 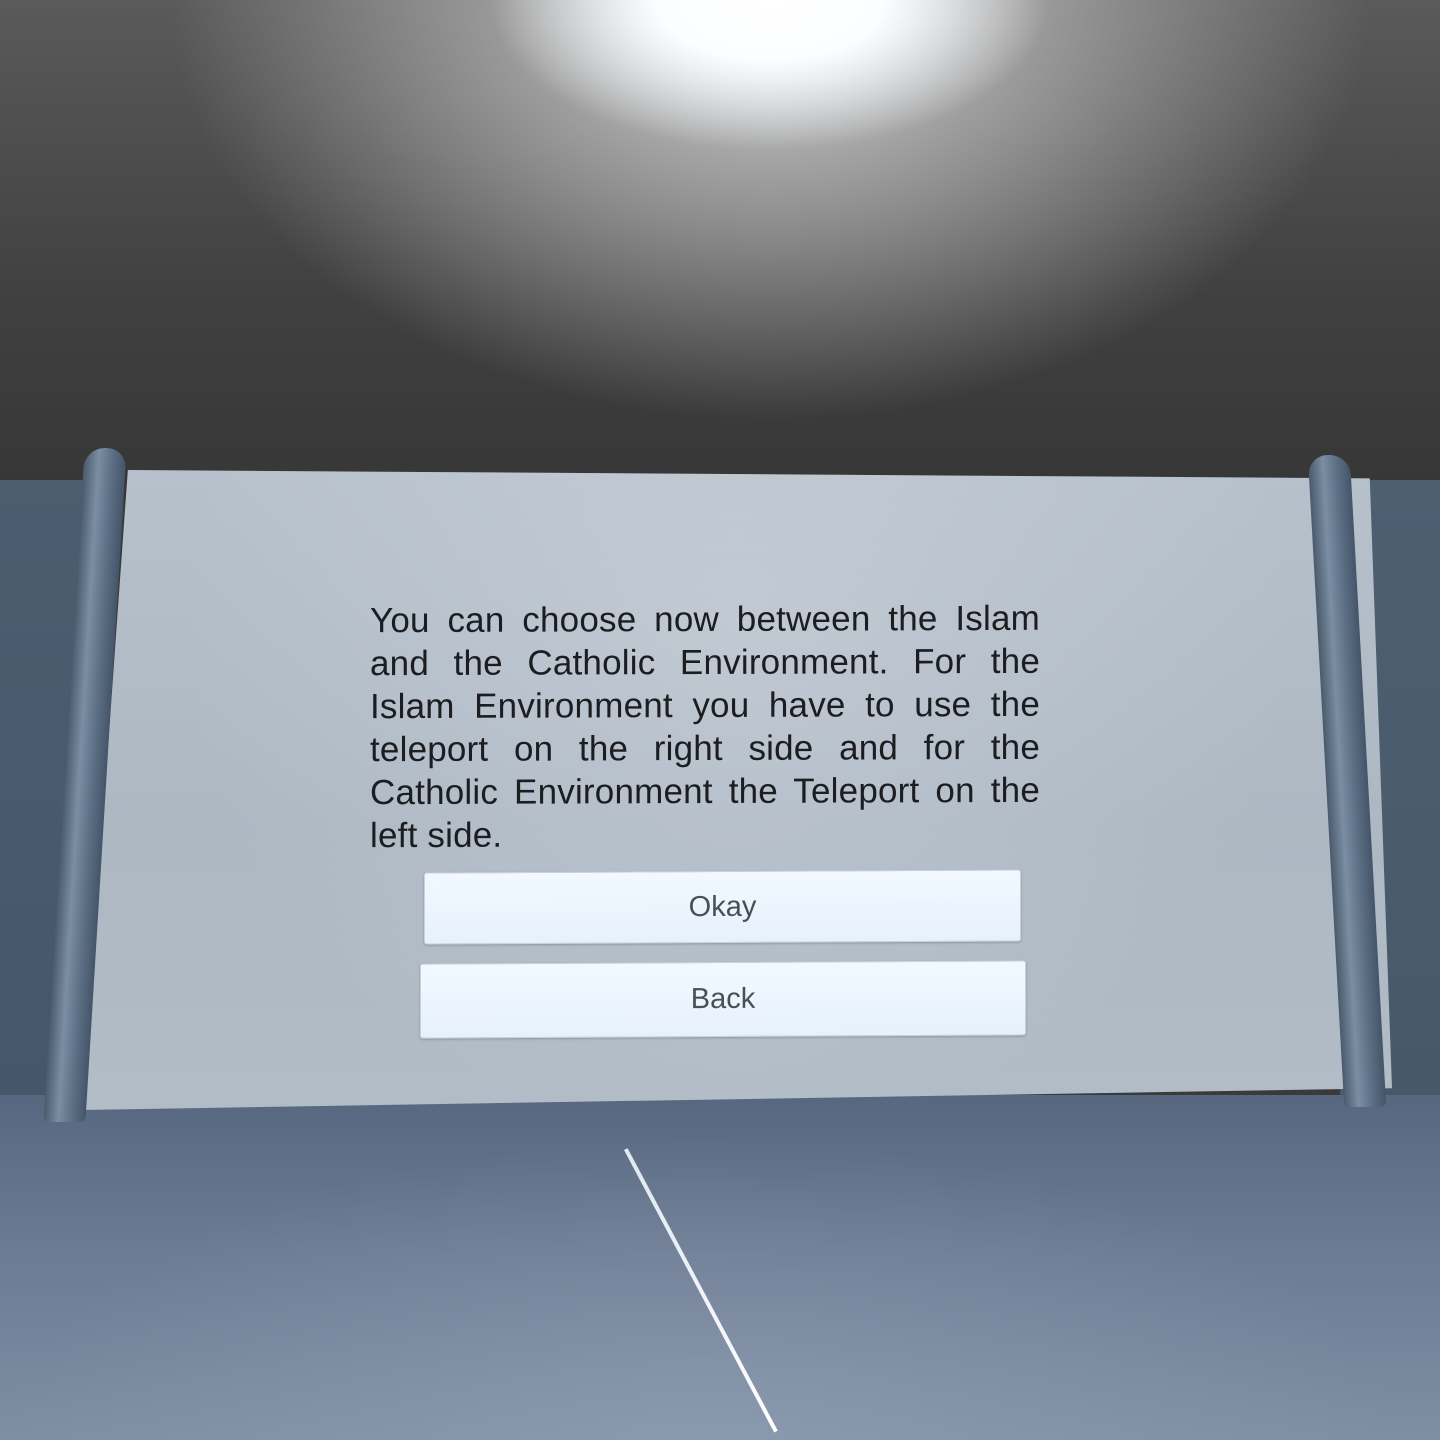 What do you see at coordinates (722, 907) in the screenshot?
I see `okay-button: Okay` at bounding box center [722, 907].